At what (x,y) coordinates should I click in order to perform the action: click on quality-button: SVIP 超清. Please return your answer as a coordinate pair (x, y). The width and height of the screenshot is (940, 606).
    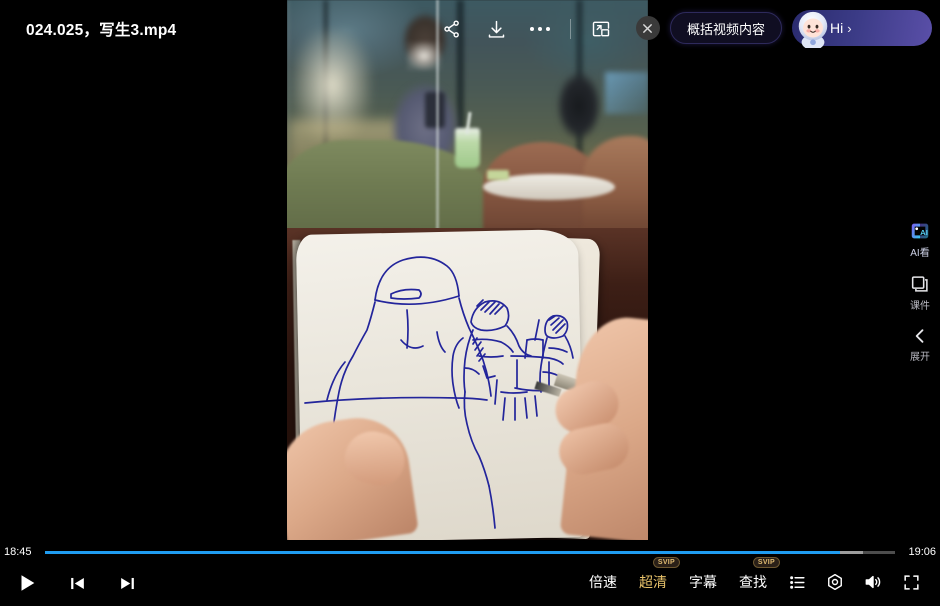
    Looking at the image, I should click on (655, 577).